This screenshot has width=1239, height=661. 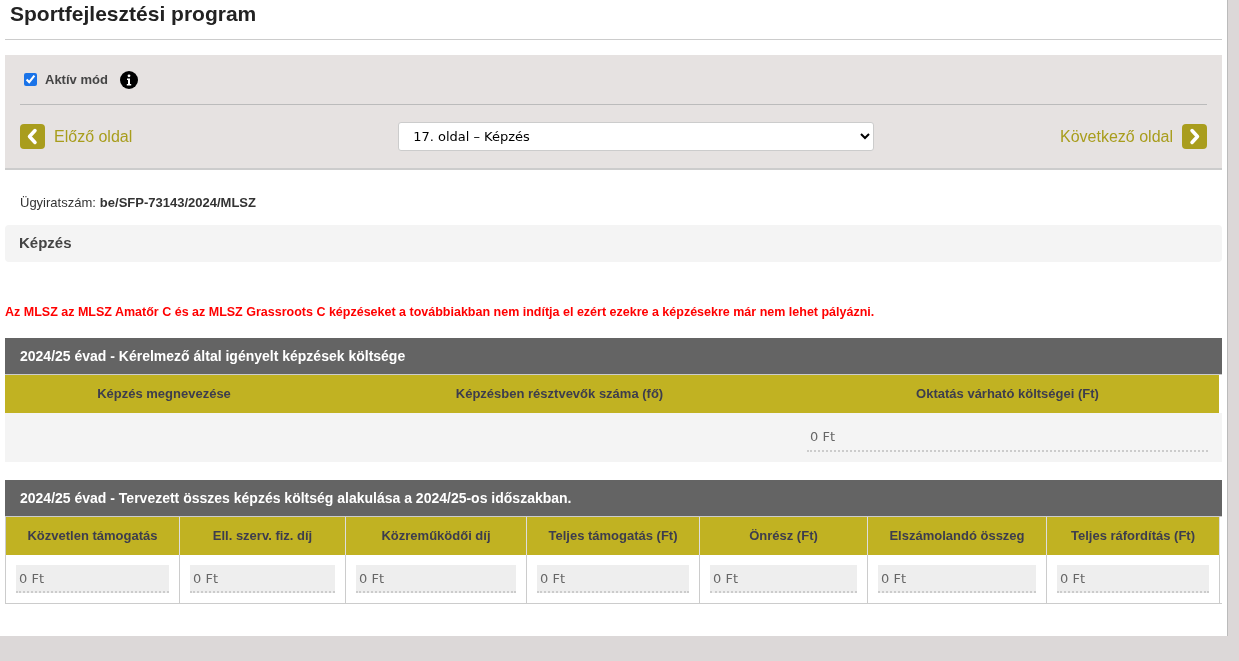 What do you see at coordinates (45, 243) in the screenshot?
I see `section-title: Képzés` at bounding box center [45, 243].